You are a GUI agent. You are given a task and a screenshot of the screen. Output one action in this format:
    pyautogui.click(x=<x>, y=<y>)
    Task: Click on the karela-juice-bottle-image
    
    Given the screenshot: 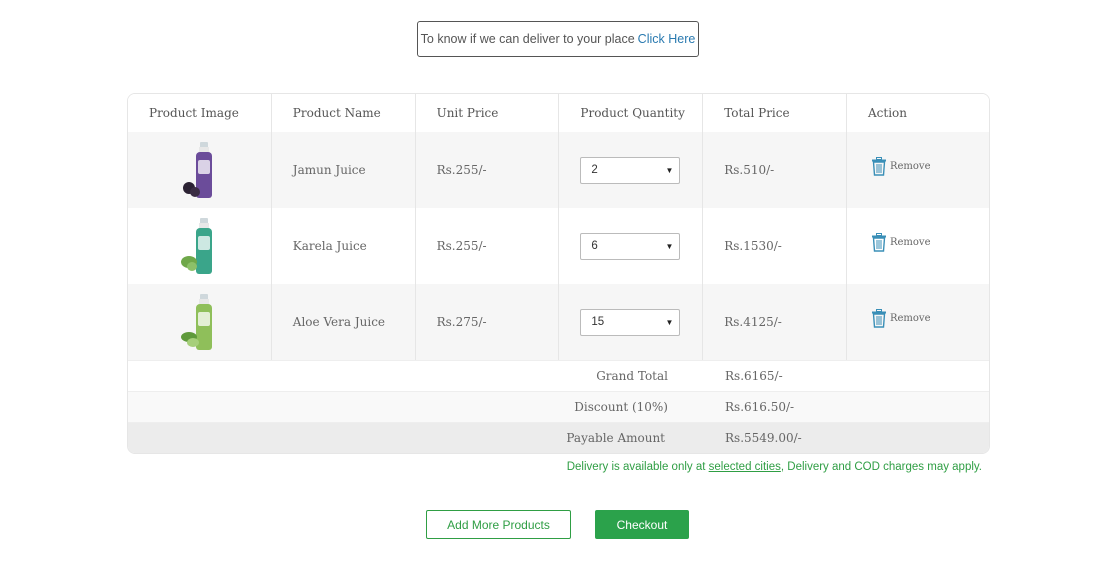 What is the action you would take?
    pyautogui.click(x=199, y=246)
    